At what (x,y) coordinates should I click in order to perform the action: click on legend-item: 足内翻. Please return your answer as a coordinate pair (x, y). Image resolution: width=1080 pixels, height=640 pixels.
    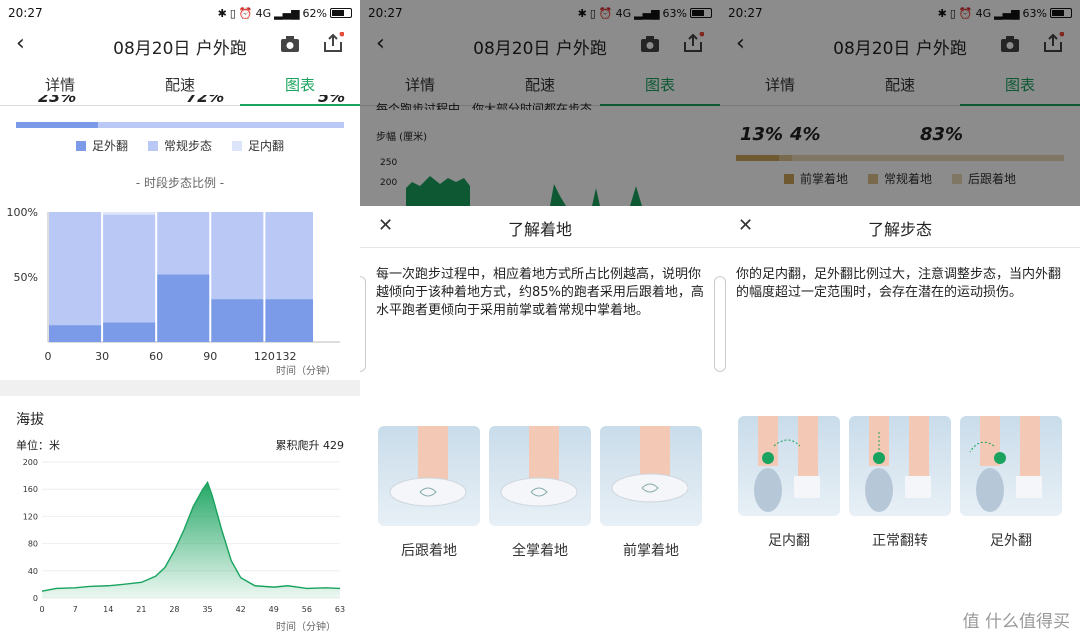
    Looking at the image, I should click on (258, 145).